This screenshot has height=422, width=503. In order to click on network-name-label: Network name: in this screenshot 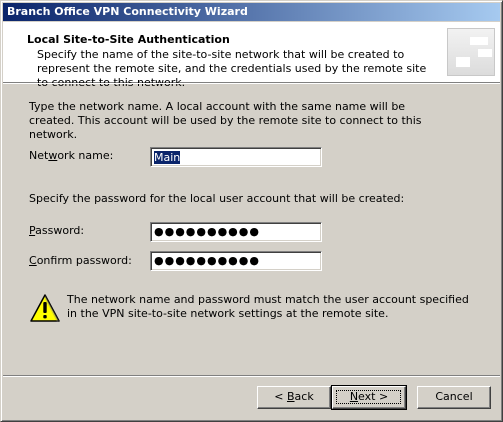, I will do `click(71, 155)`.